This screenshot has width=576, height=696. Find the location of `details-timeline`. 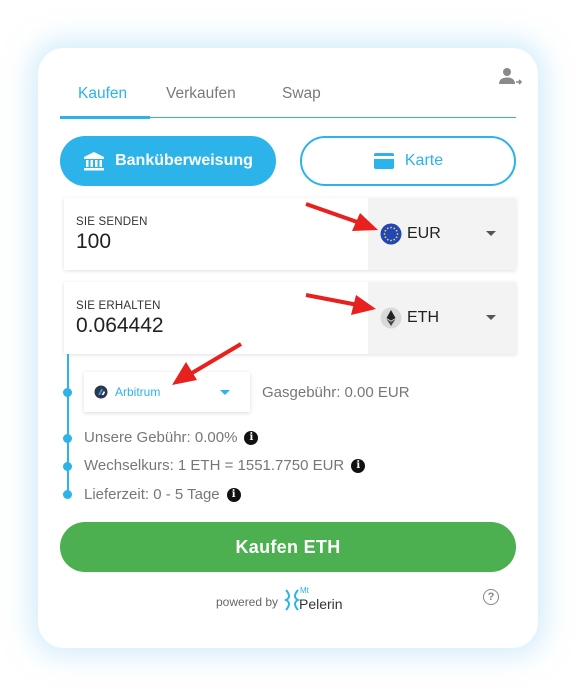

details-timeline is located at coordinates (68, 426).